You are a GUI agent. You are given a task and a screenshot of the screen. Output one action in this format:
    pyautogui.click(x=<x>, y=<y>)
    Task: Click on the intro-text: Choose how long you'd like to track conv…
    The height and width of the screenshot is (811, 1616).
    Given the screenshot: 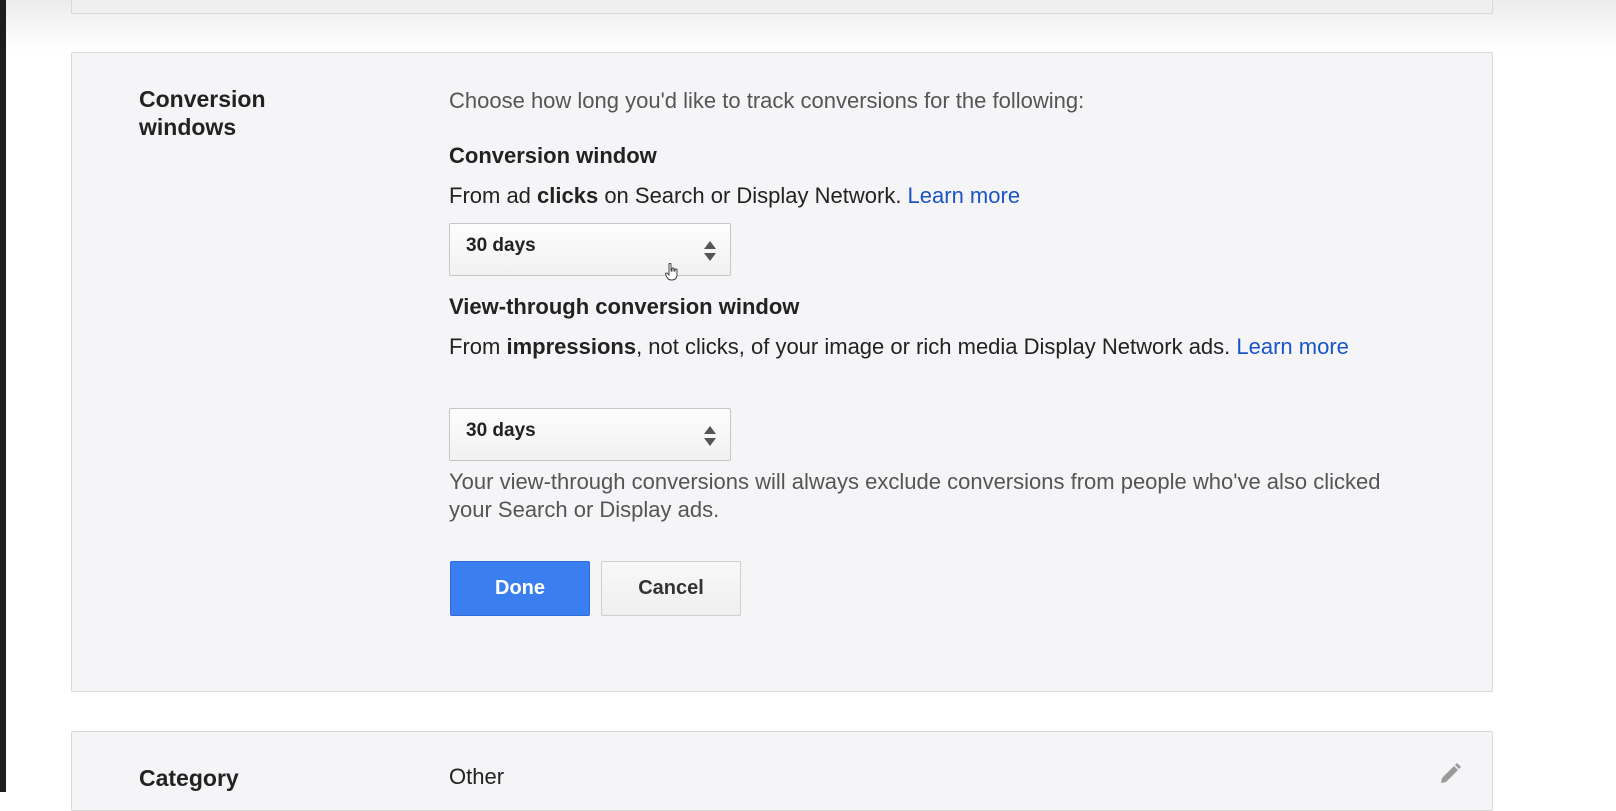 What is the action you would take?
    pyautogui.click(x=767, y=100)
    